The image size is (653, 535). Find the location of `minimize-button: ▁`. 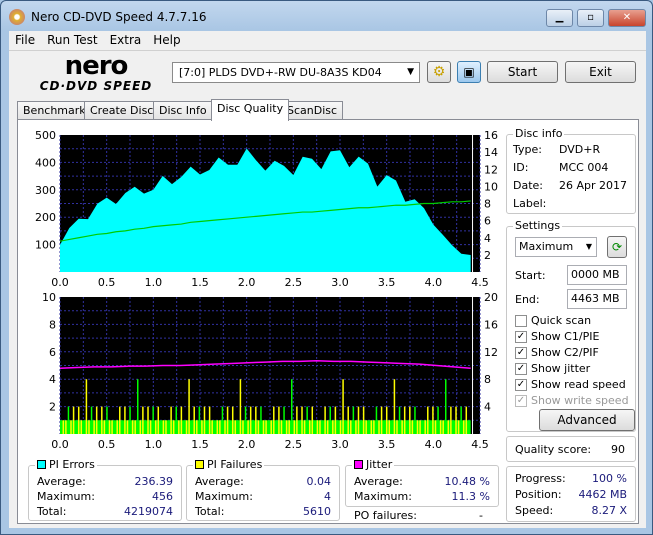

minimize-button: ▁ is located at coordinates (559, 18).